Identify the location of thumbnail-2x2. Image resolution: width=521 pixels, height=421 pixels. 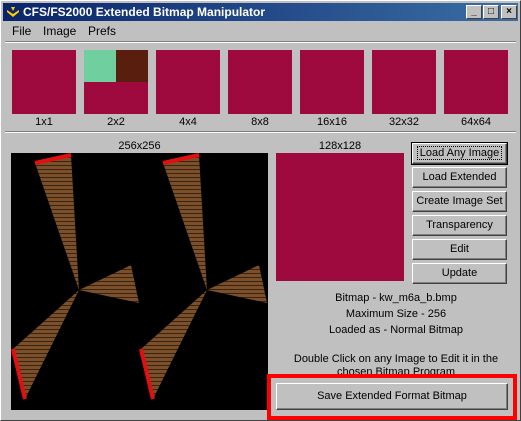
(116, 82).